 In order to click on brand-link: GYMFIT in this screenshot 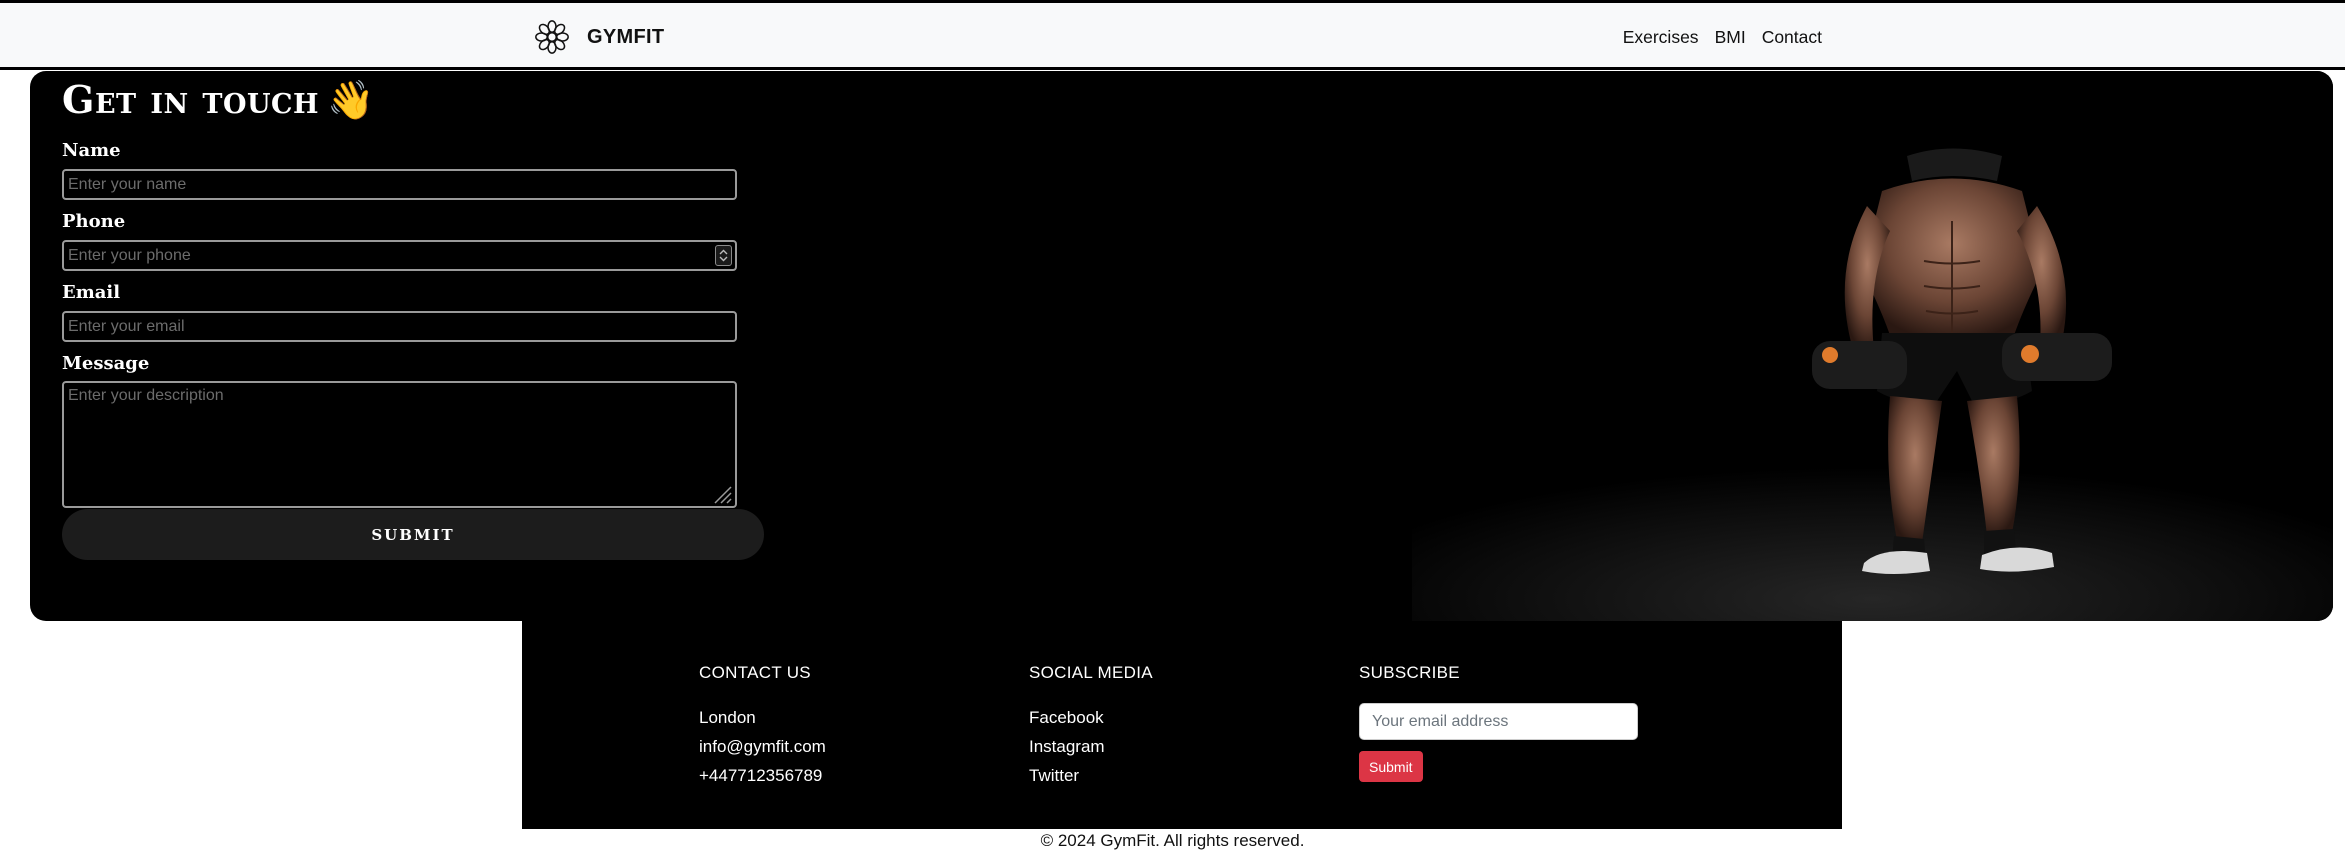, I will do `click(598, 37)`.